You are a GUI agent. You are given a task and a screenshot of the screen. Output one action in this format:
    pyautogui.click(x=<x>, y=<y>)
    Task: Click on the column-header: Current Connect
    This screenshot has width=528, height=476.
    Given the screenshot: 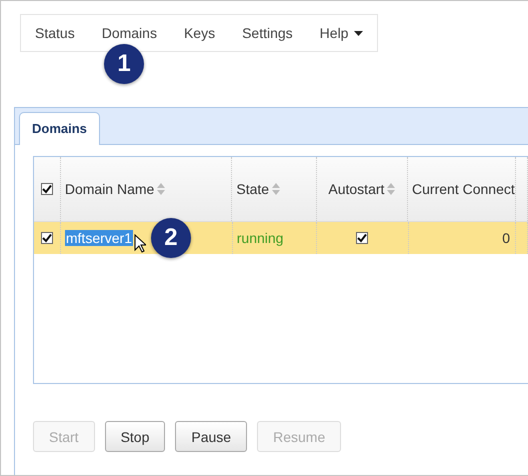 What is the action you would take?
    pyautogui.click(x=463, y=189)
    